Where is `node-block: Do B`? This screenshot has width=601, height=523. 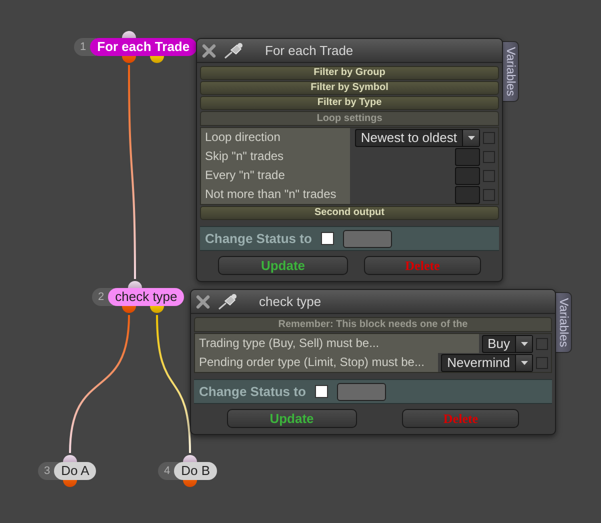 node-block: Do B is located at coordinates (196, 471).